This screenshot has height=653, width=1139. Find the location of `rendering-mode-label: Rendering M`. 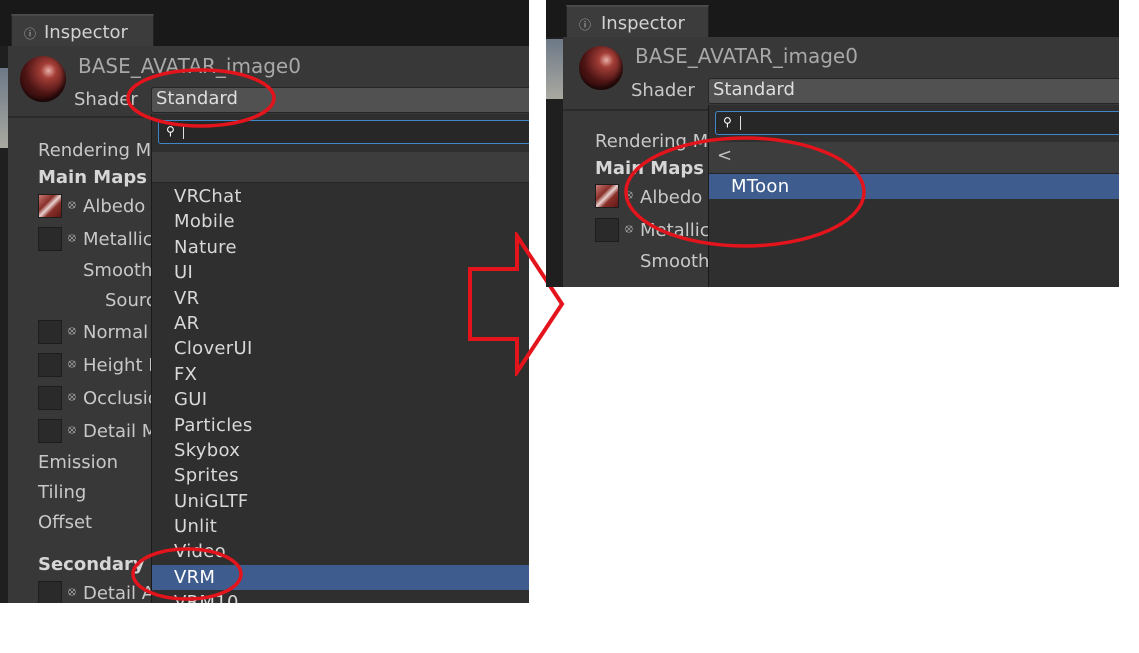

rendering-mode-label: Rendering M is located at coordinates (652, 141).